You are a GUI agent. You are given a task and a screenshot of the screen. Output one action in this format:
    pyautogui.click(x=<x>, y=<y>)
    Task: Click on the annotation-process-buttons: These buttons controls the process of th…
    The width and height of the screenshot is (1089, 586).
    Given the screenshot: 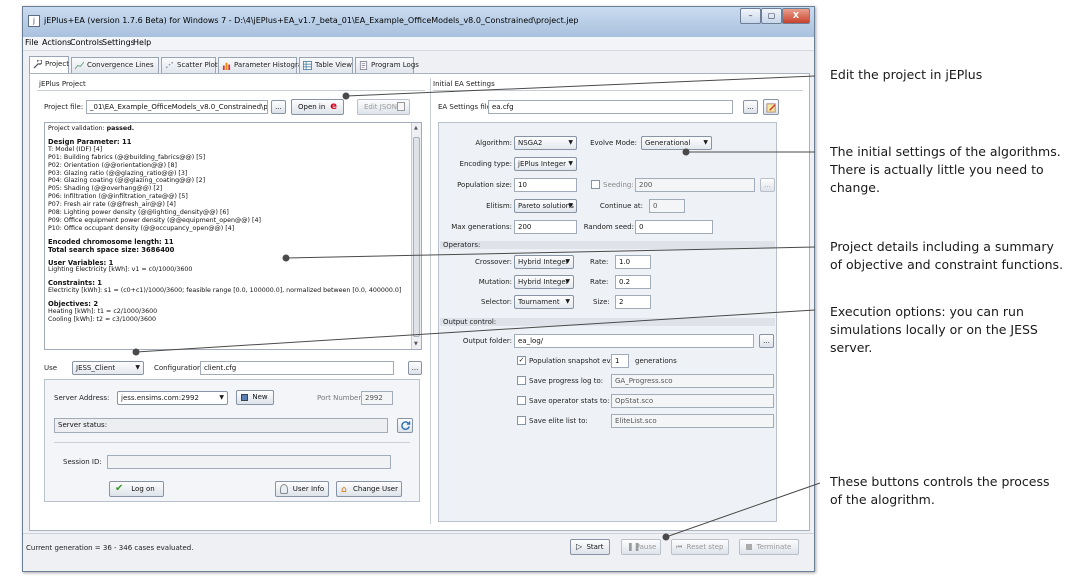 What is the action you would take?
    pyautogui.click(x=940, y=490)
    